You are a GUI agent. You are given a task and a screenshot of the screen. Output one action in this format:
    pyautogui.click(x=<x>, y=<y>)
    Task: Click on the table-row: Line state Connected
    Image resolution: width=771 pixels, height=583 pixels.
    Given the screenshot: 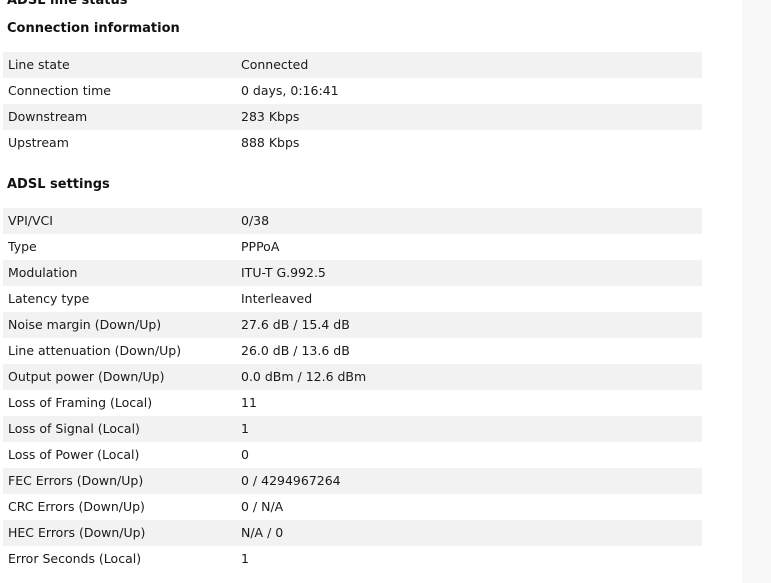 What is the action you would take?
    pyautogui.click(x=352, y=65)
    